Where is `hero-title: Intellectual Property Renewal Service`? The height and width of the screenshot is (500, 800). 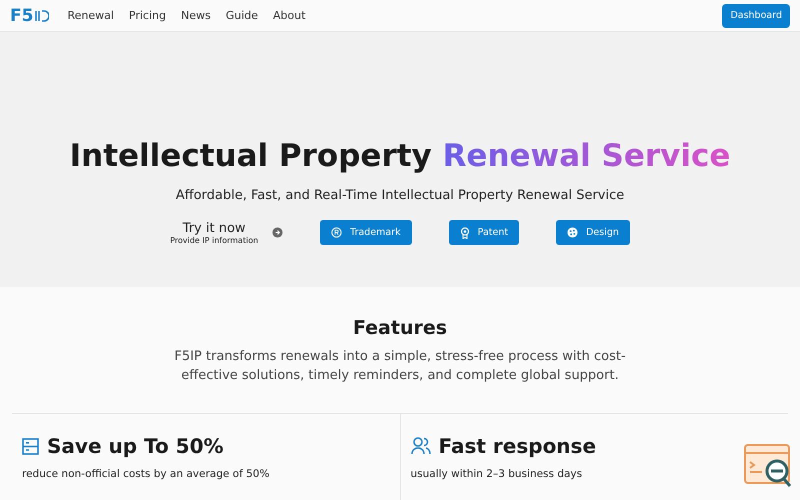
hero-title: Intellectual Property Renewal Service is located at coordinates (400, 156).